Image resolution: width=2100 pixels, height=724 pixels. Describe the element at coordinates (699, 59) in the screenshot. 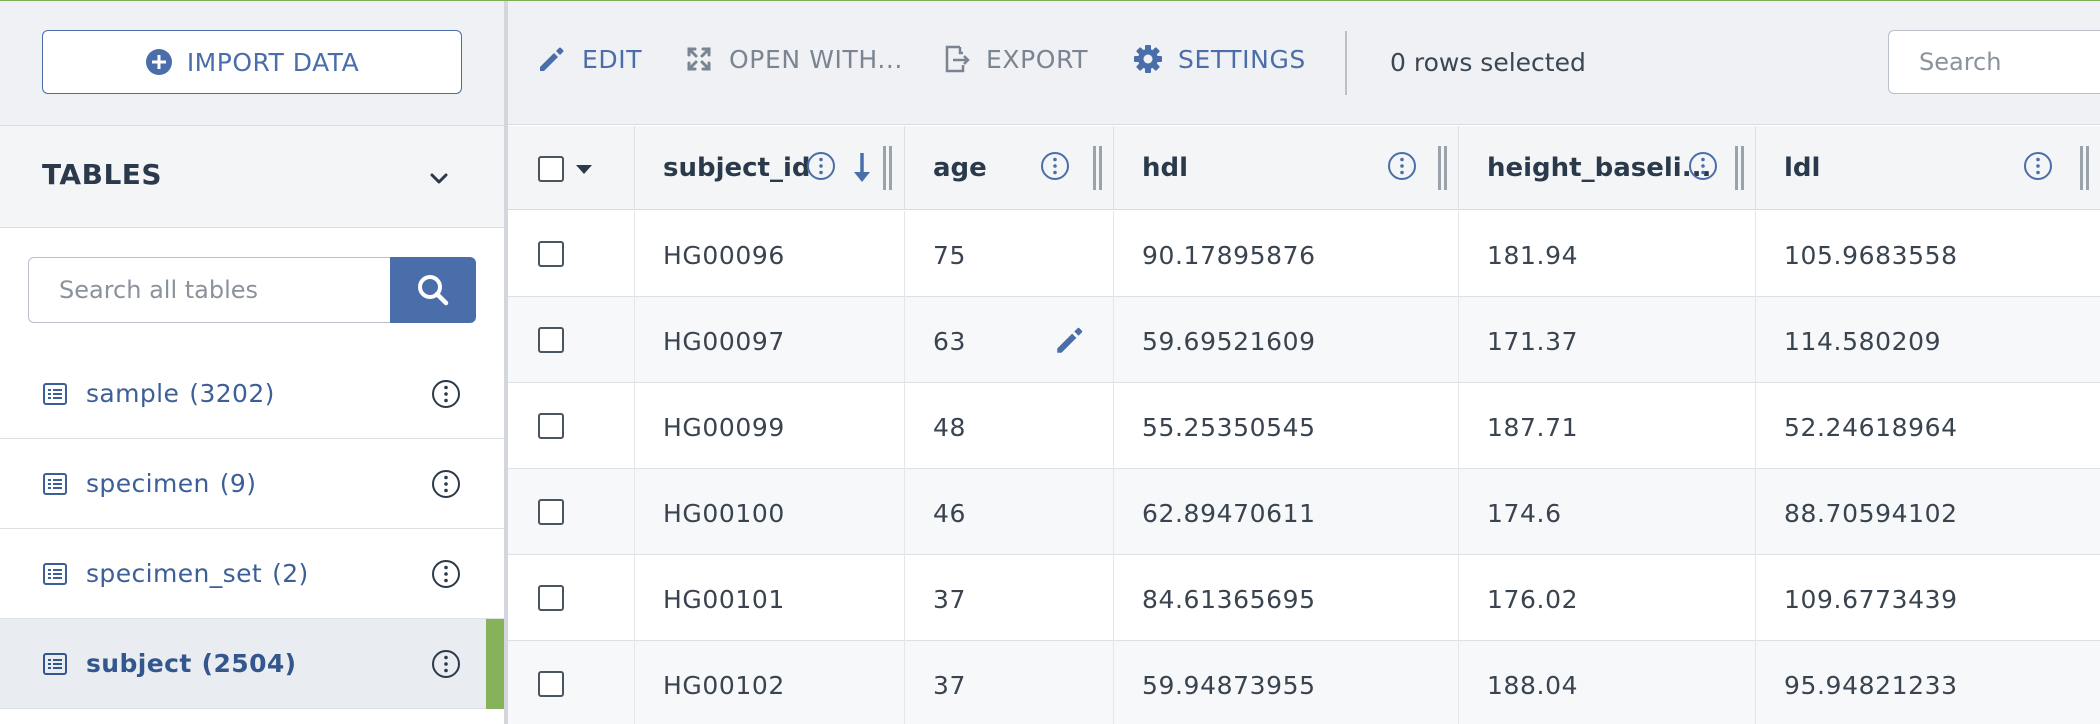

I see `expand-icon` at that location.